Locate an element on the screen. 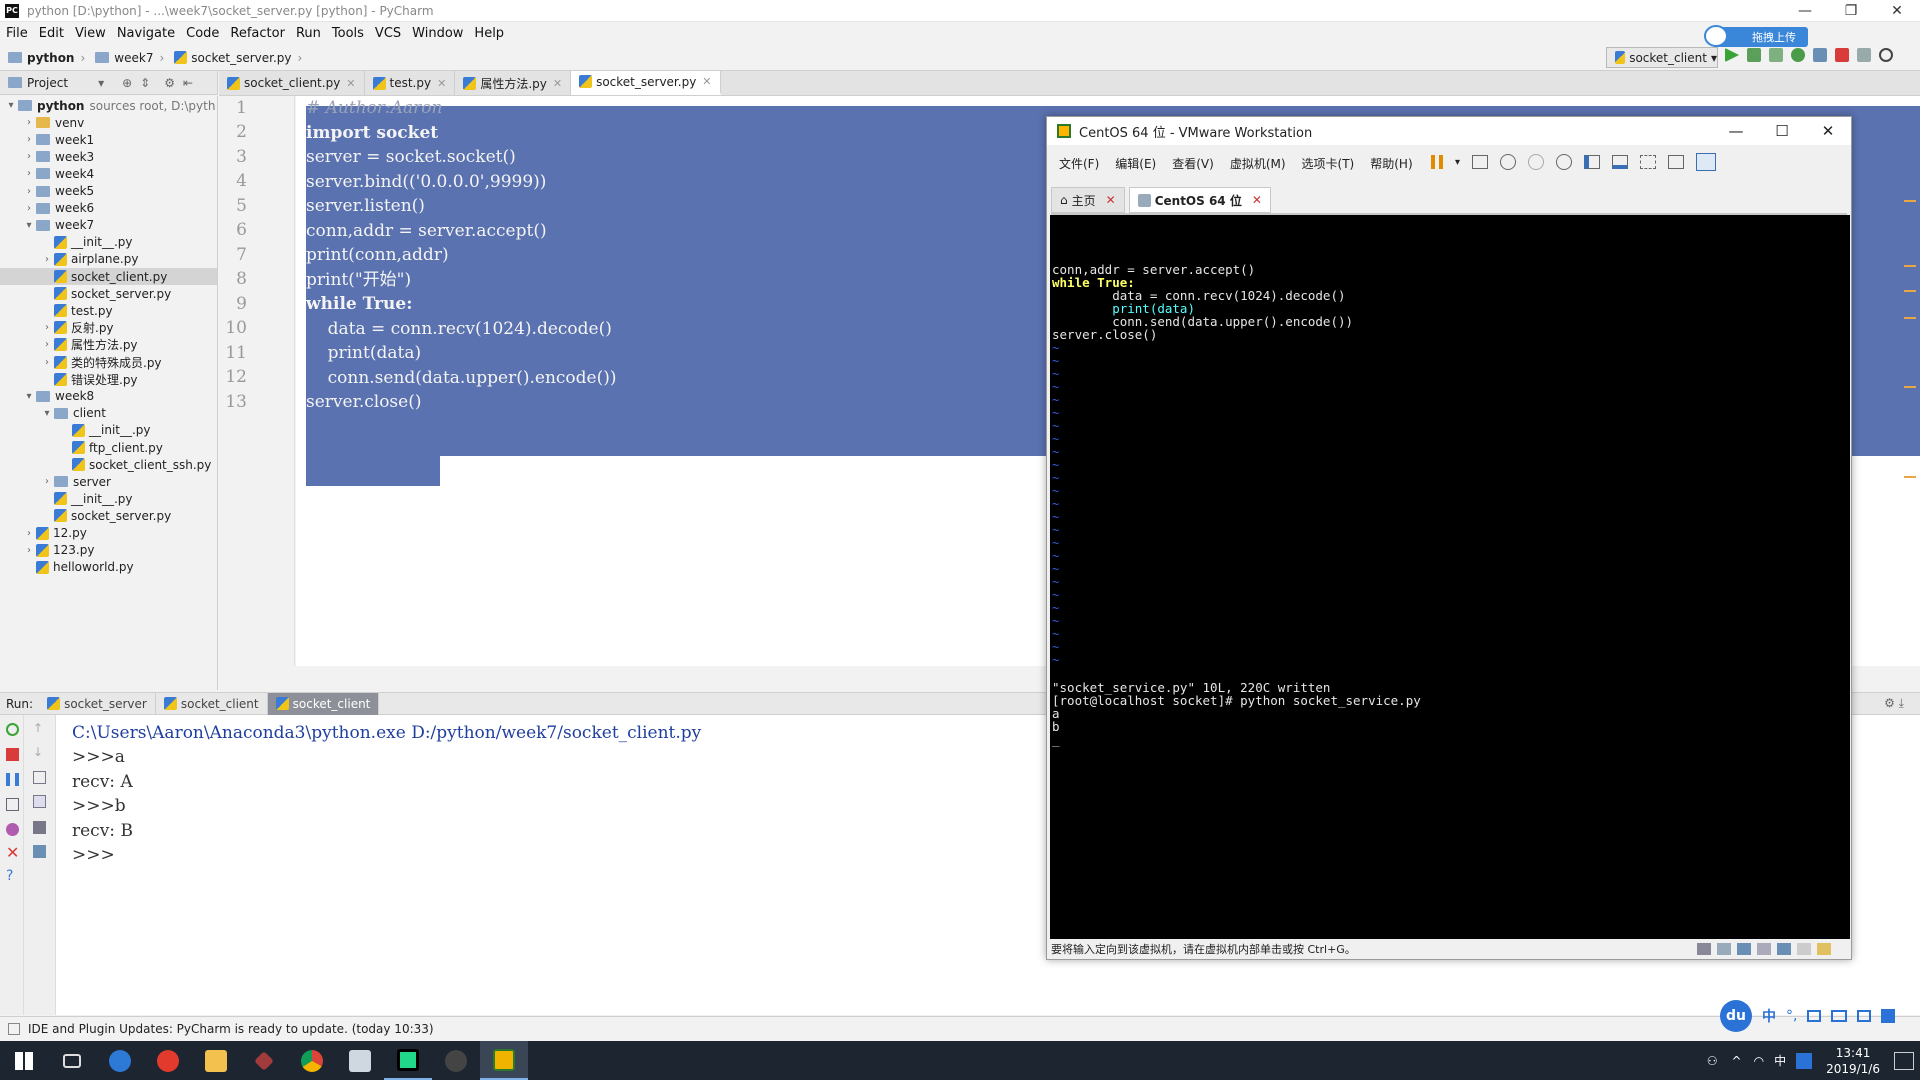  tree-item: › week4 is located at coordinates (108, 173).